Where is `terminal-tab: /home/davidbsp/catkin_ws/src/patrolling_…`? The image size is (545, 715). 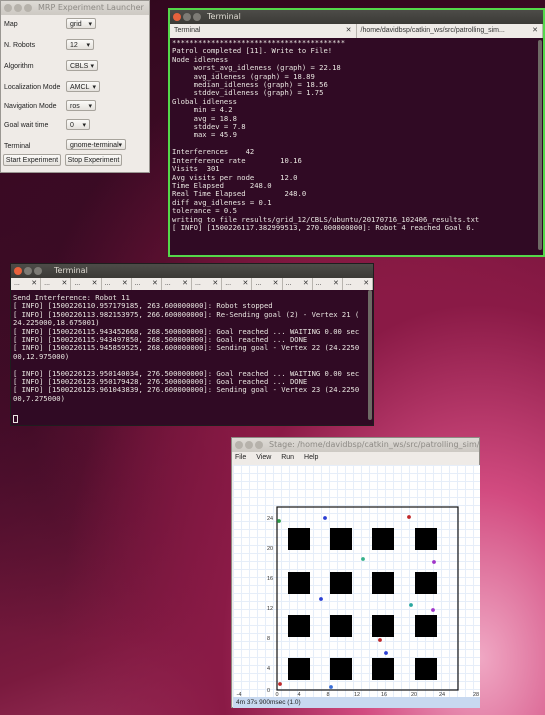
terminal-tab: /home/davidbsp/catkin_ws/src/patrolling_… is located at coordinates (450, 31).